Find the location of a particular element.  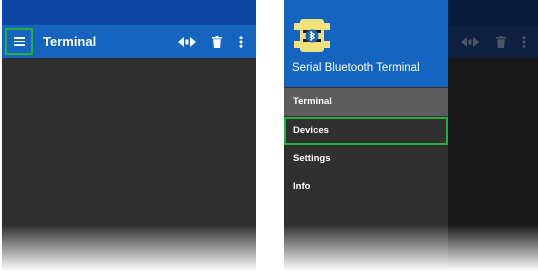

status-bar is located at coordinates (129, 12).